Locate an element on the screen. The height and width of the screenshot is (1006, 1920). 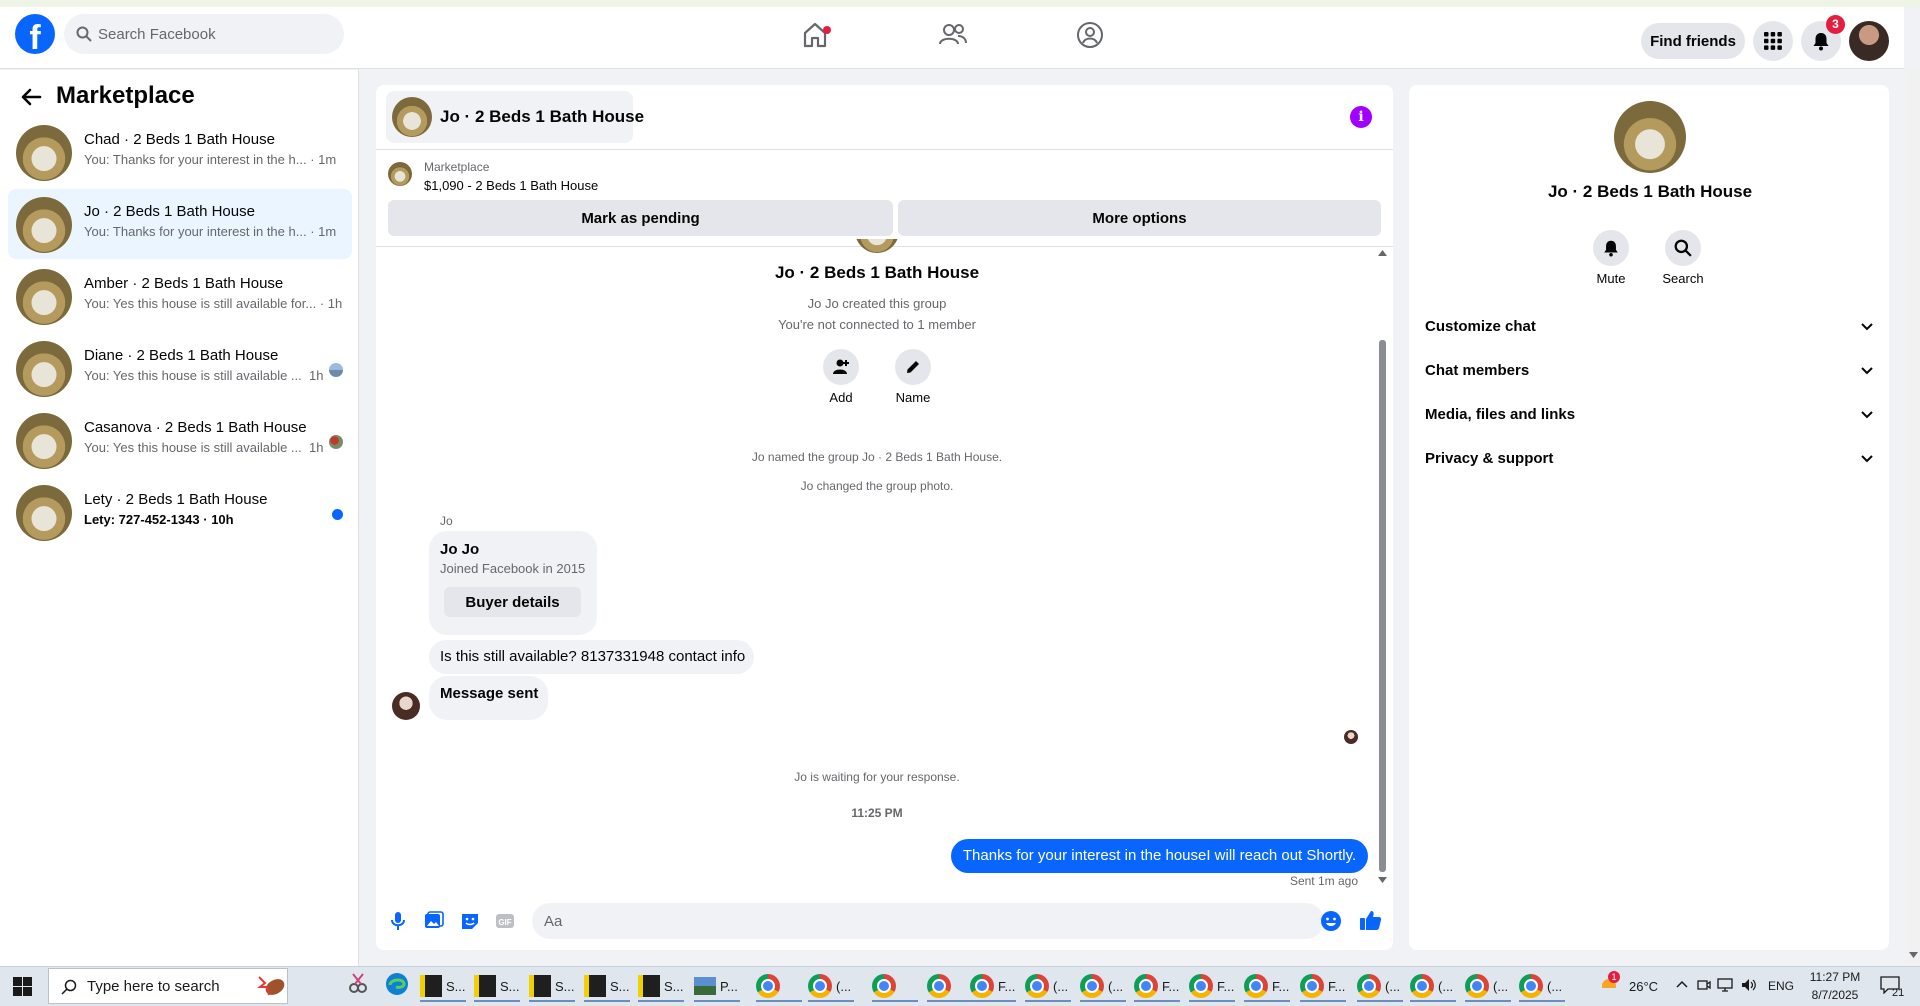
taskbar-search is located at coordinates (168, 986).